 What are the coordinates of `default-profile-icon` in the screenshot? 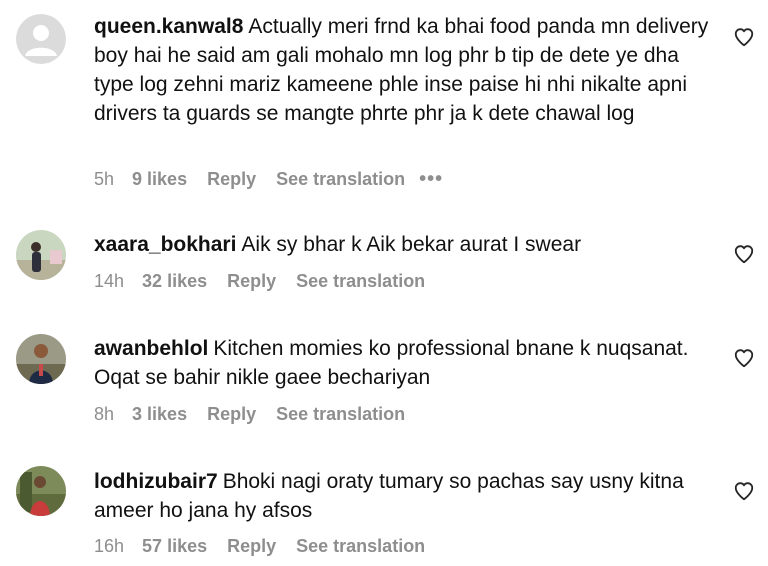 It's located at (41, 39).